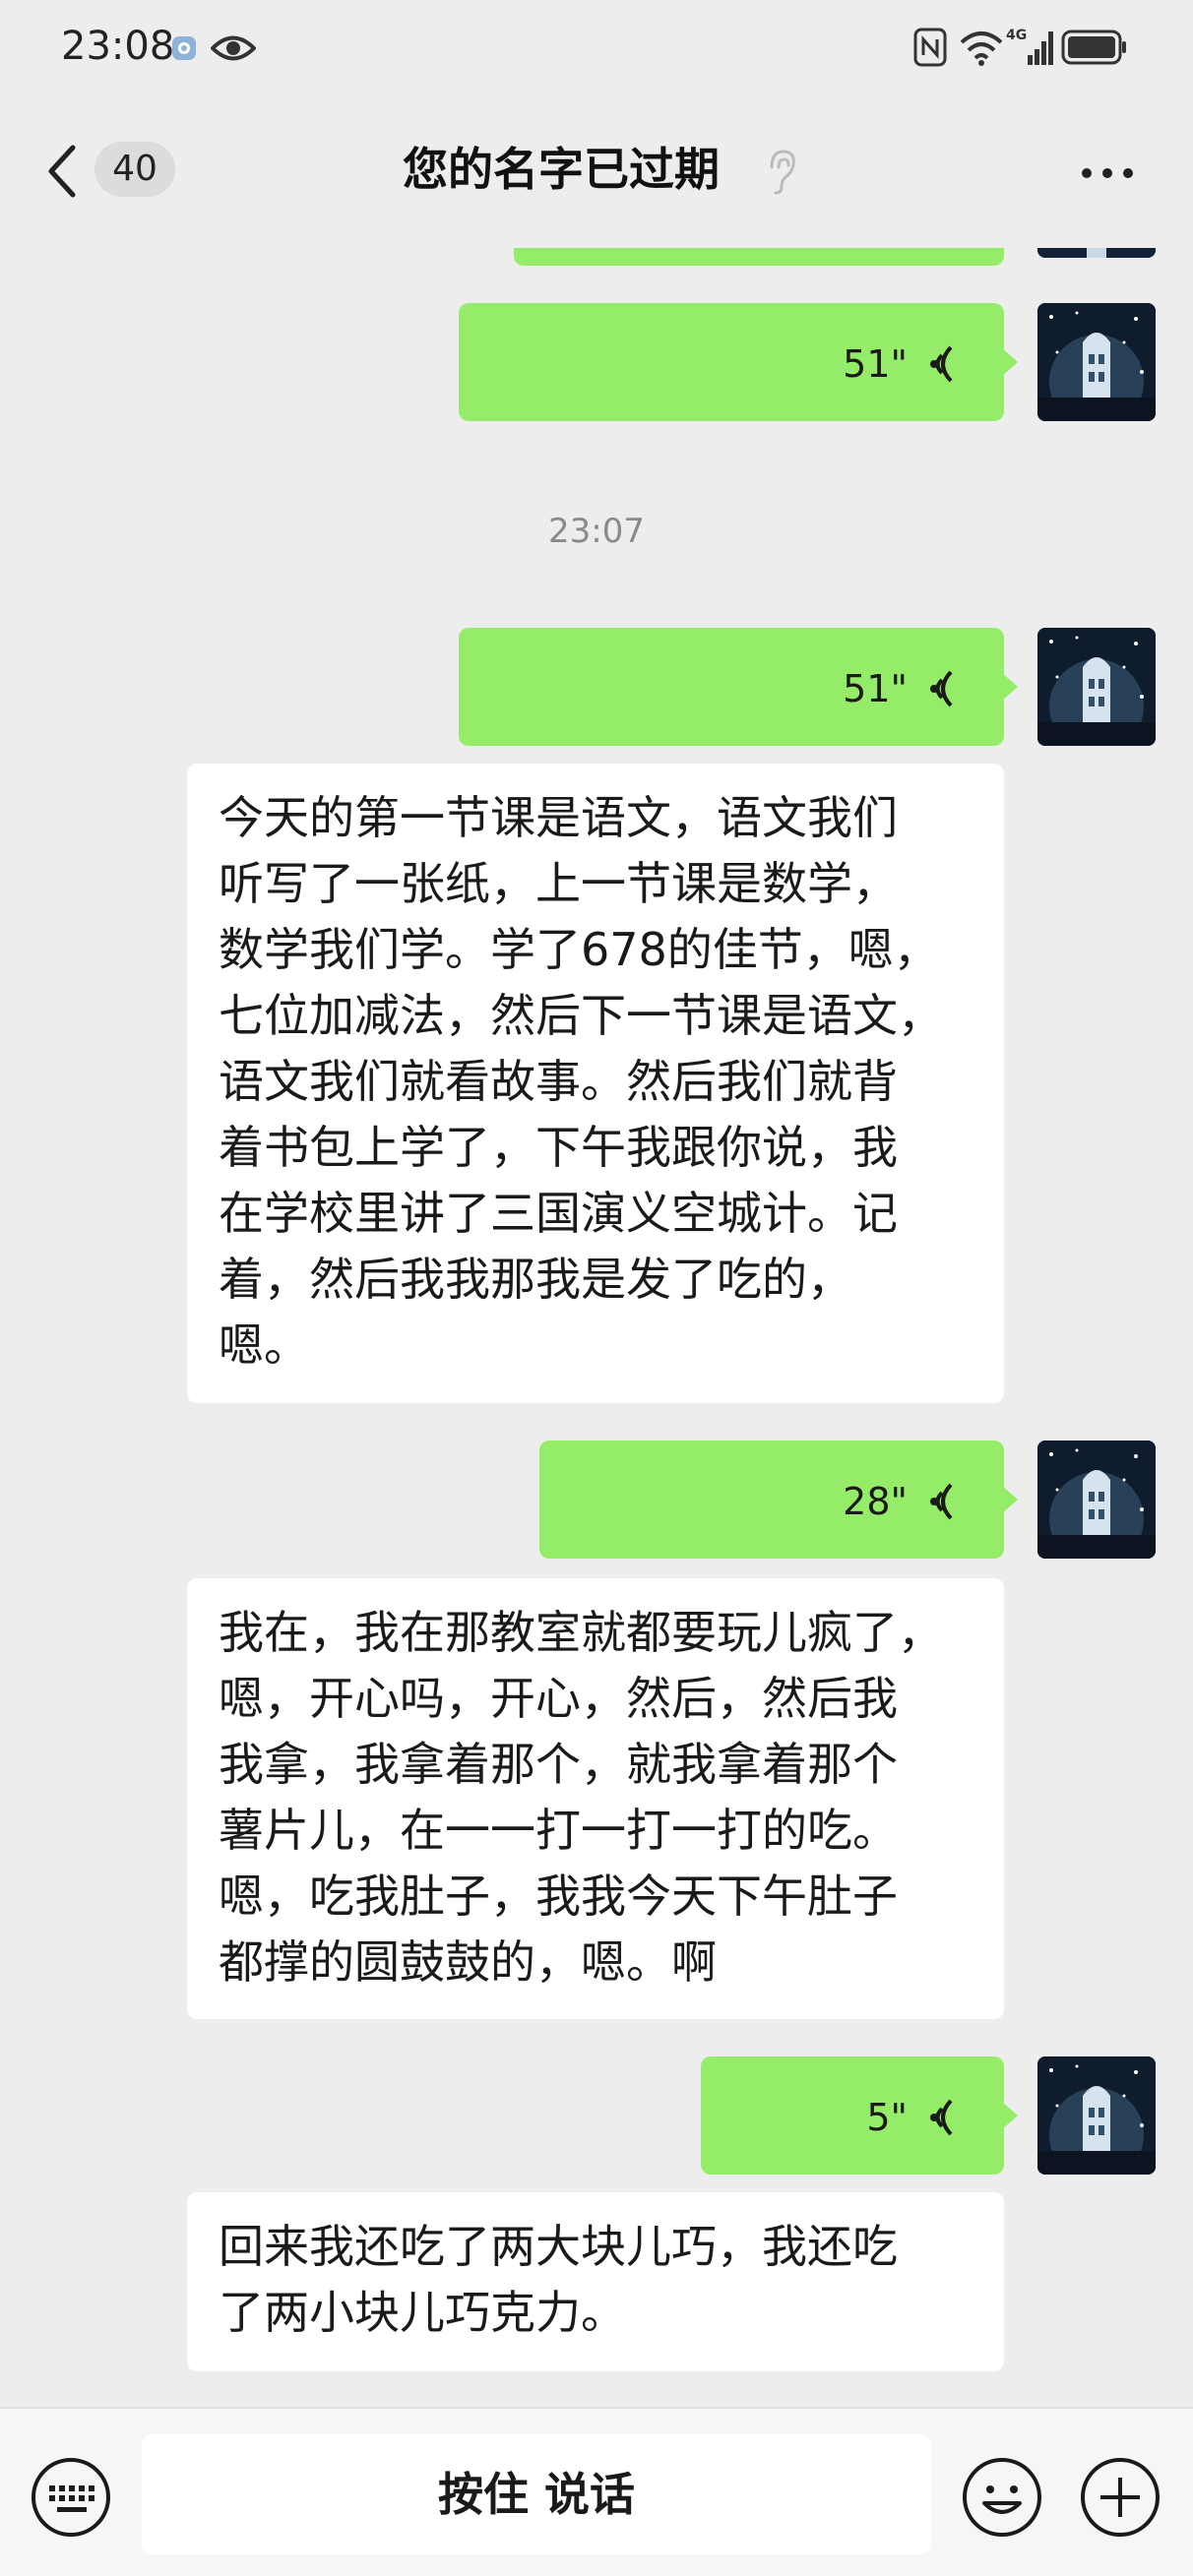  Describe the element at coordinates (71, 2497) in the screenshot. I see `keyboard-icon` at that location.